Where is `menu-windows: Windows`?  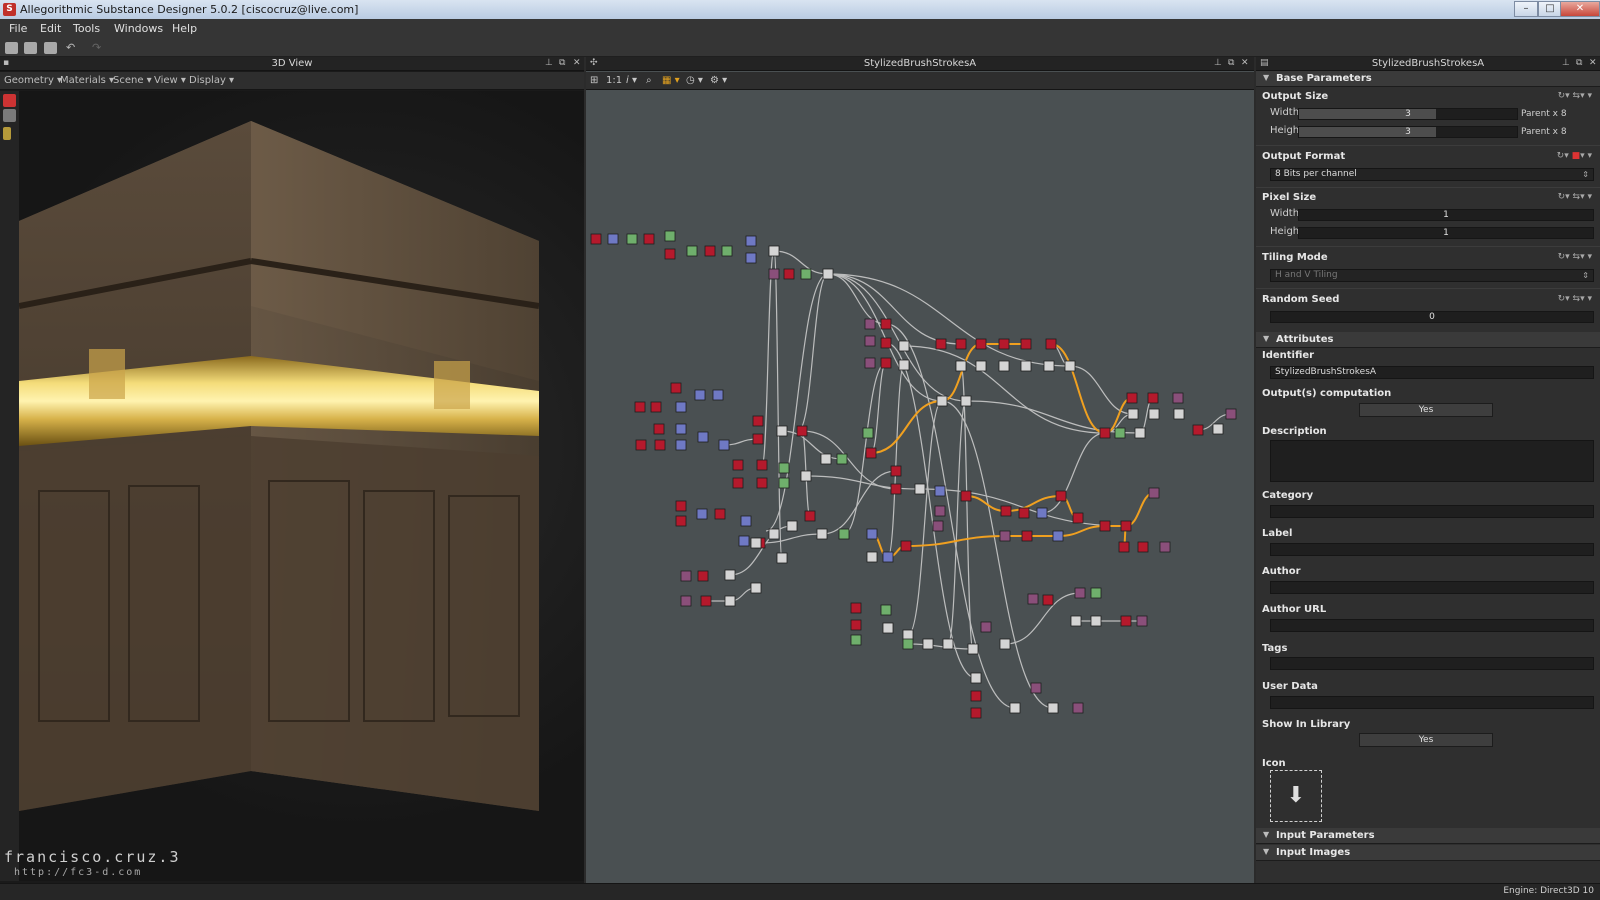
menu-windows: Windows is located at coordinates (138, 28).